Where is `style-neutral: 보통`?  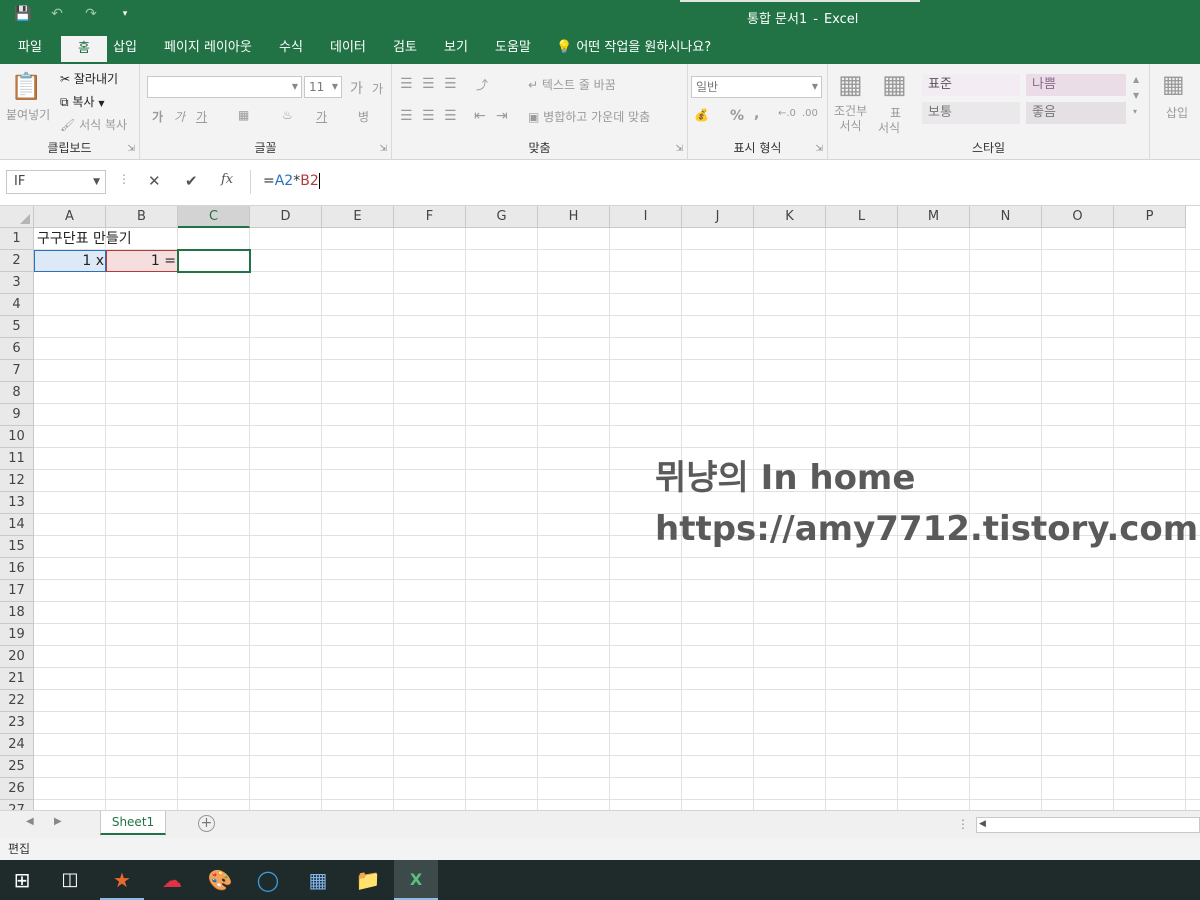 style-neutral: 보통 is located at coordinates (971, 113).